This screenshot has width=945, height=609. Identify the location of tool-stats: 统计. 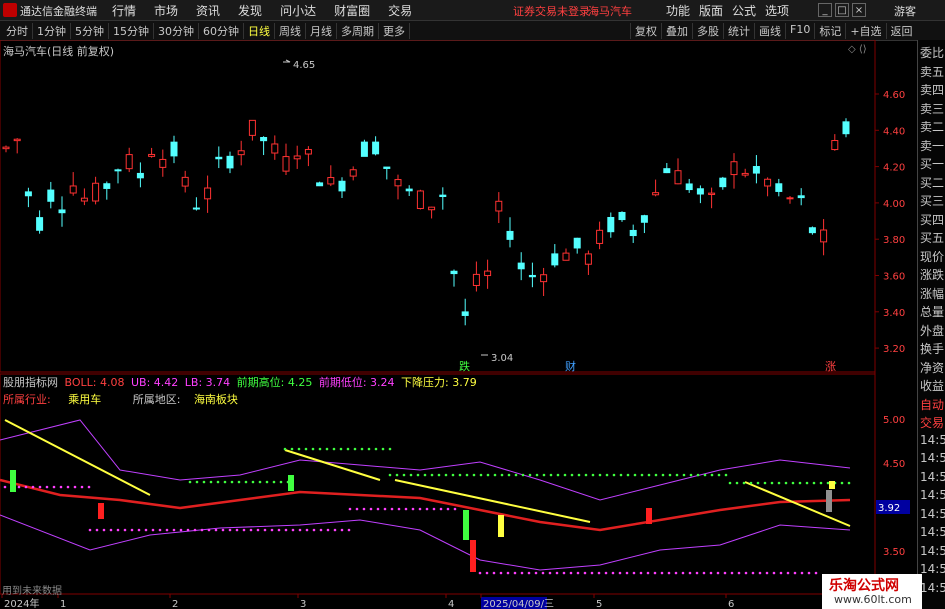
(738, 31).